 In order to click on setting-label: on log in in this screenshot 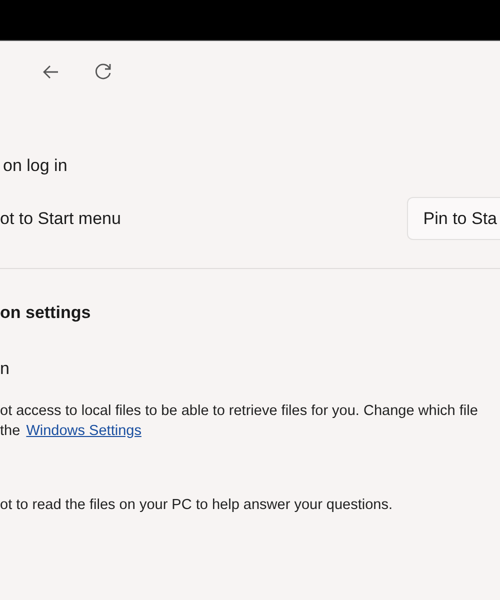, I will do `click(35, 166)`.